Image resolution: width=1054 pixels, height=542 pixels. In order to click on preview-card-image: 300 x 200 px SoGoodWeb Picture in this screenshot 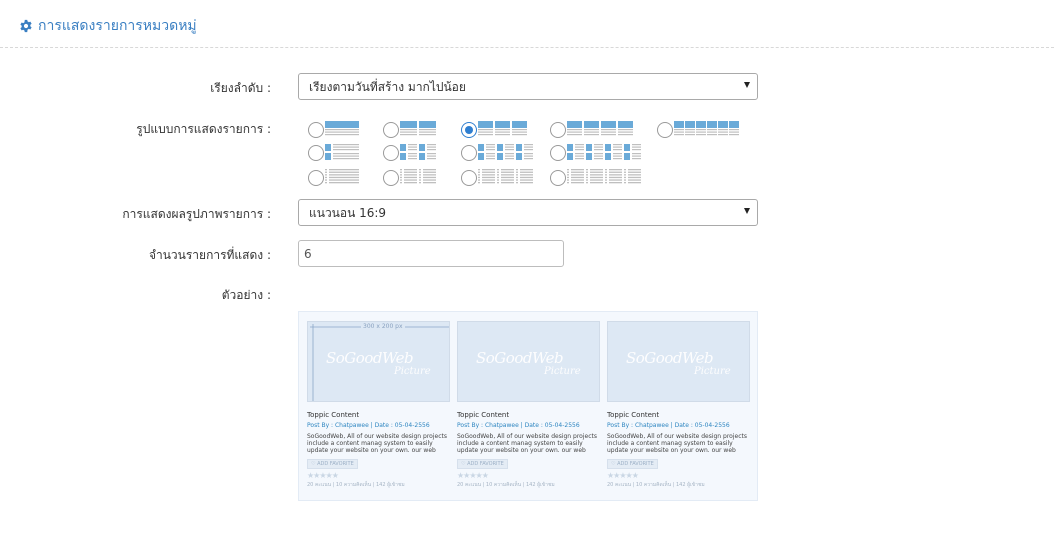, I will do `click(378, 361)`.